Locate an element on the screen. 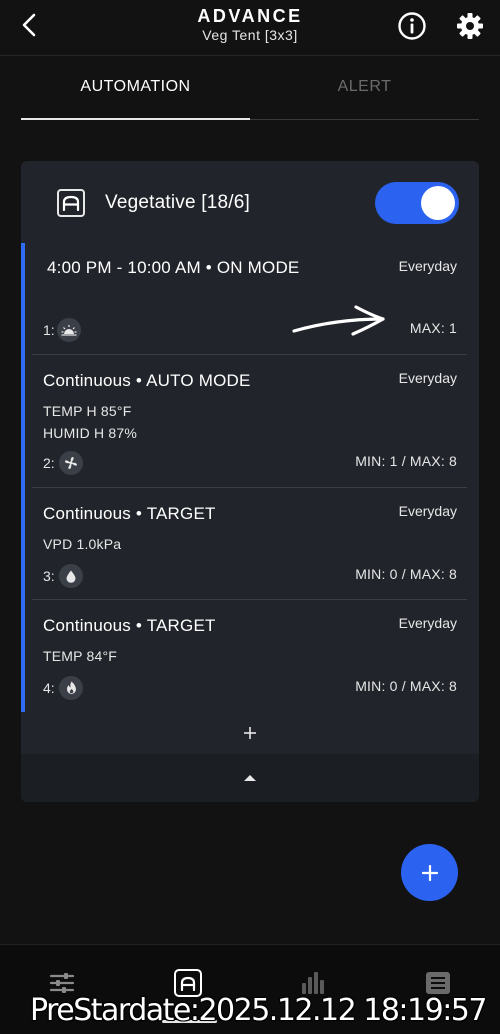 Image resolution: width=500 pixels, height=1034 pixels. info-icon is located at coordinates (412, 26).